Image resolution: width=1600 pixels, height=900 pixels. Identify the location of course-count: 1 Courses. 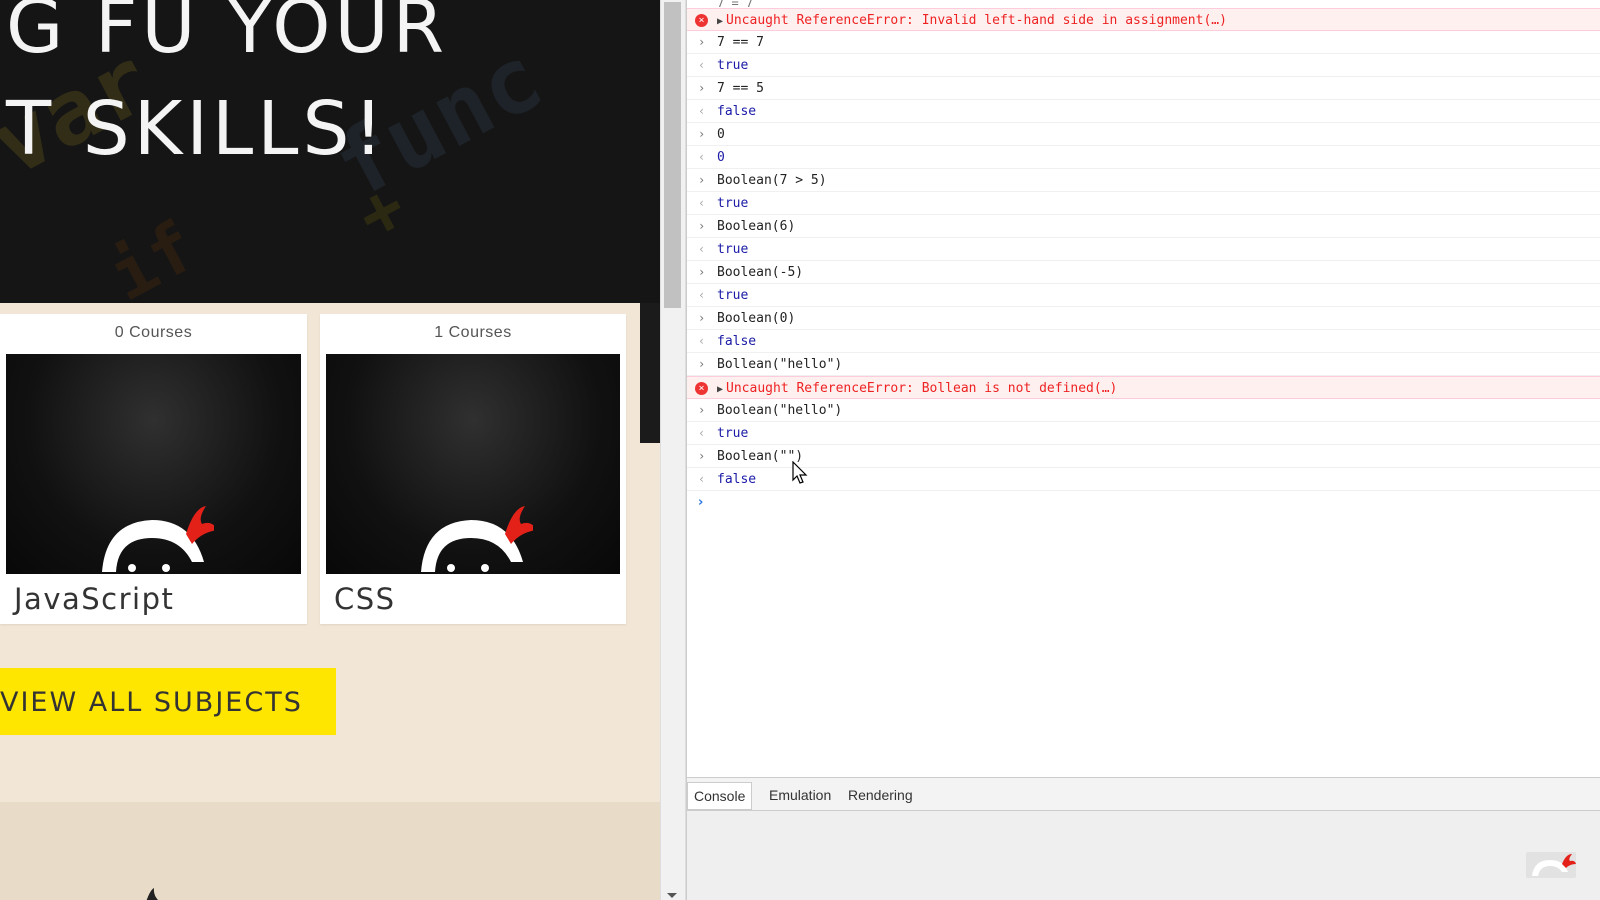
(473, 332).